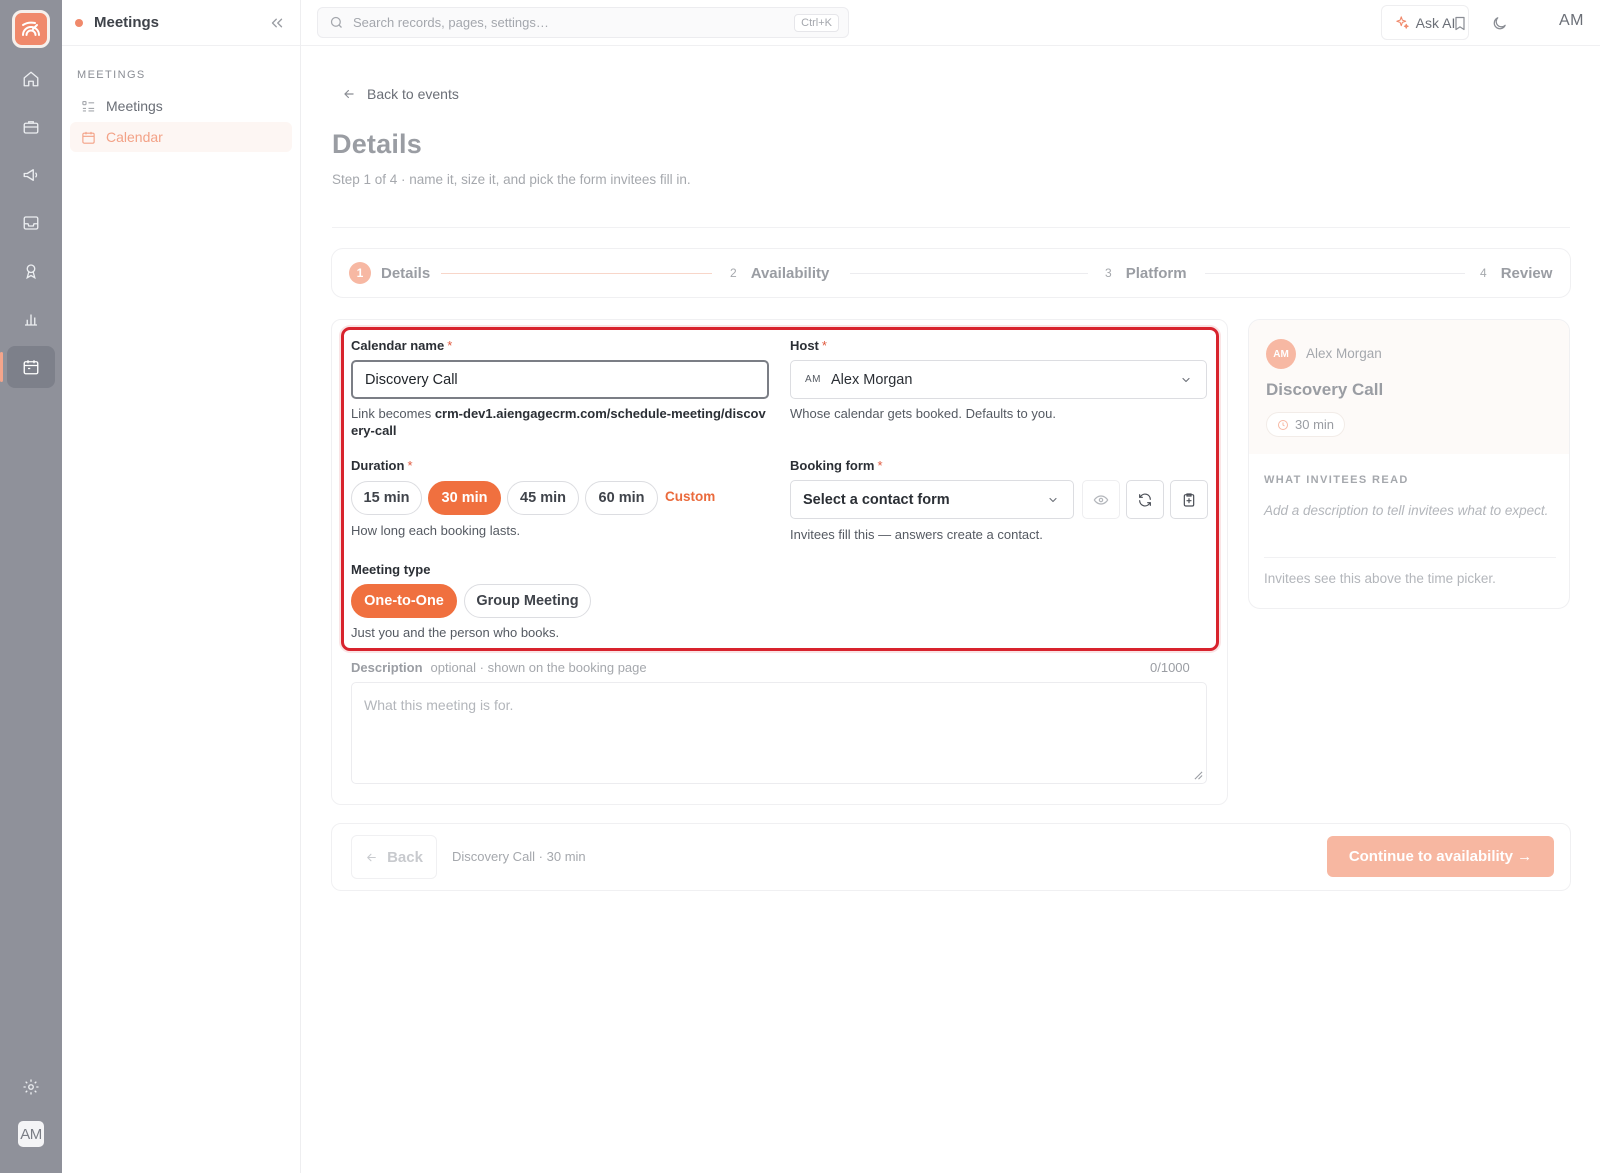  What do you see at coordinates (31, 367) in the screenshot?
I see `calendar-icon` at bounding box center [31, 367].